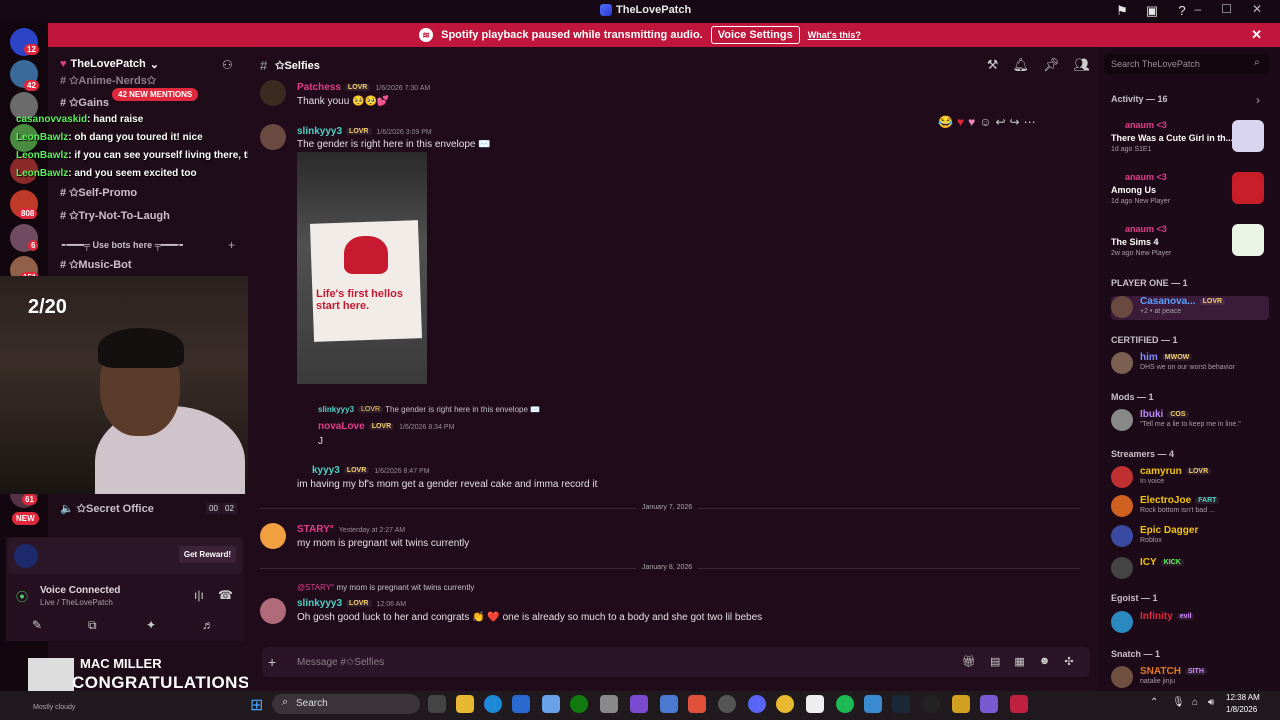  I want to click on message-author: Patchess LOVR 1/6/2026 7:30 AM, so click(363, 87).